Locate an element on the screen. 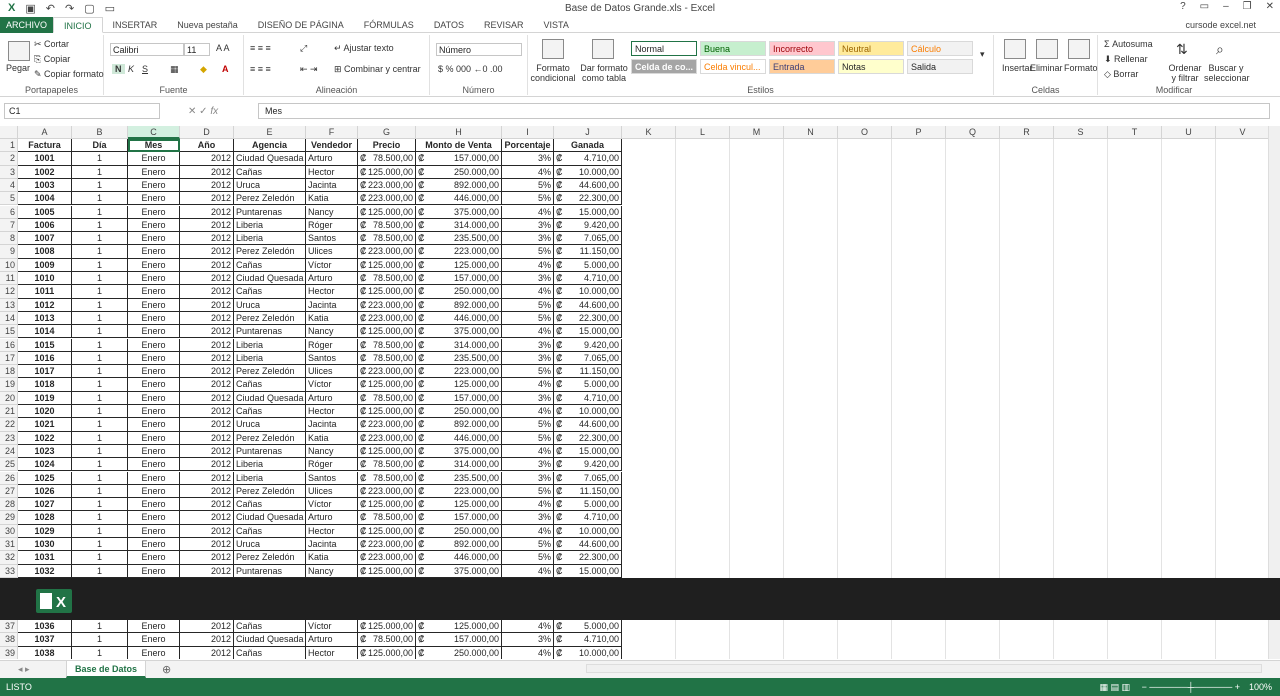  cell-factura: 1011 is located at coordinates (45, 292).